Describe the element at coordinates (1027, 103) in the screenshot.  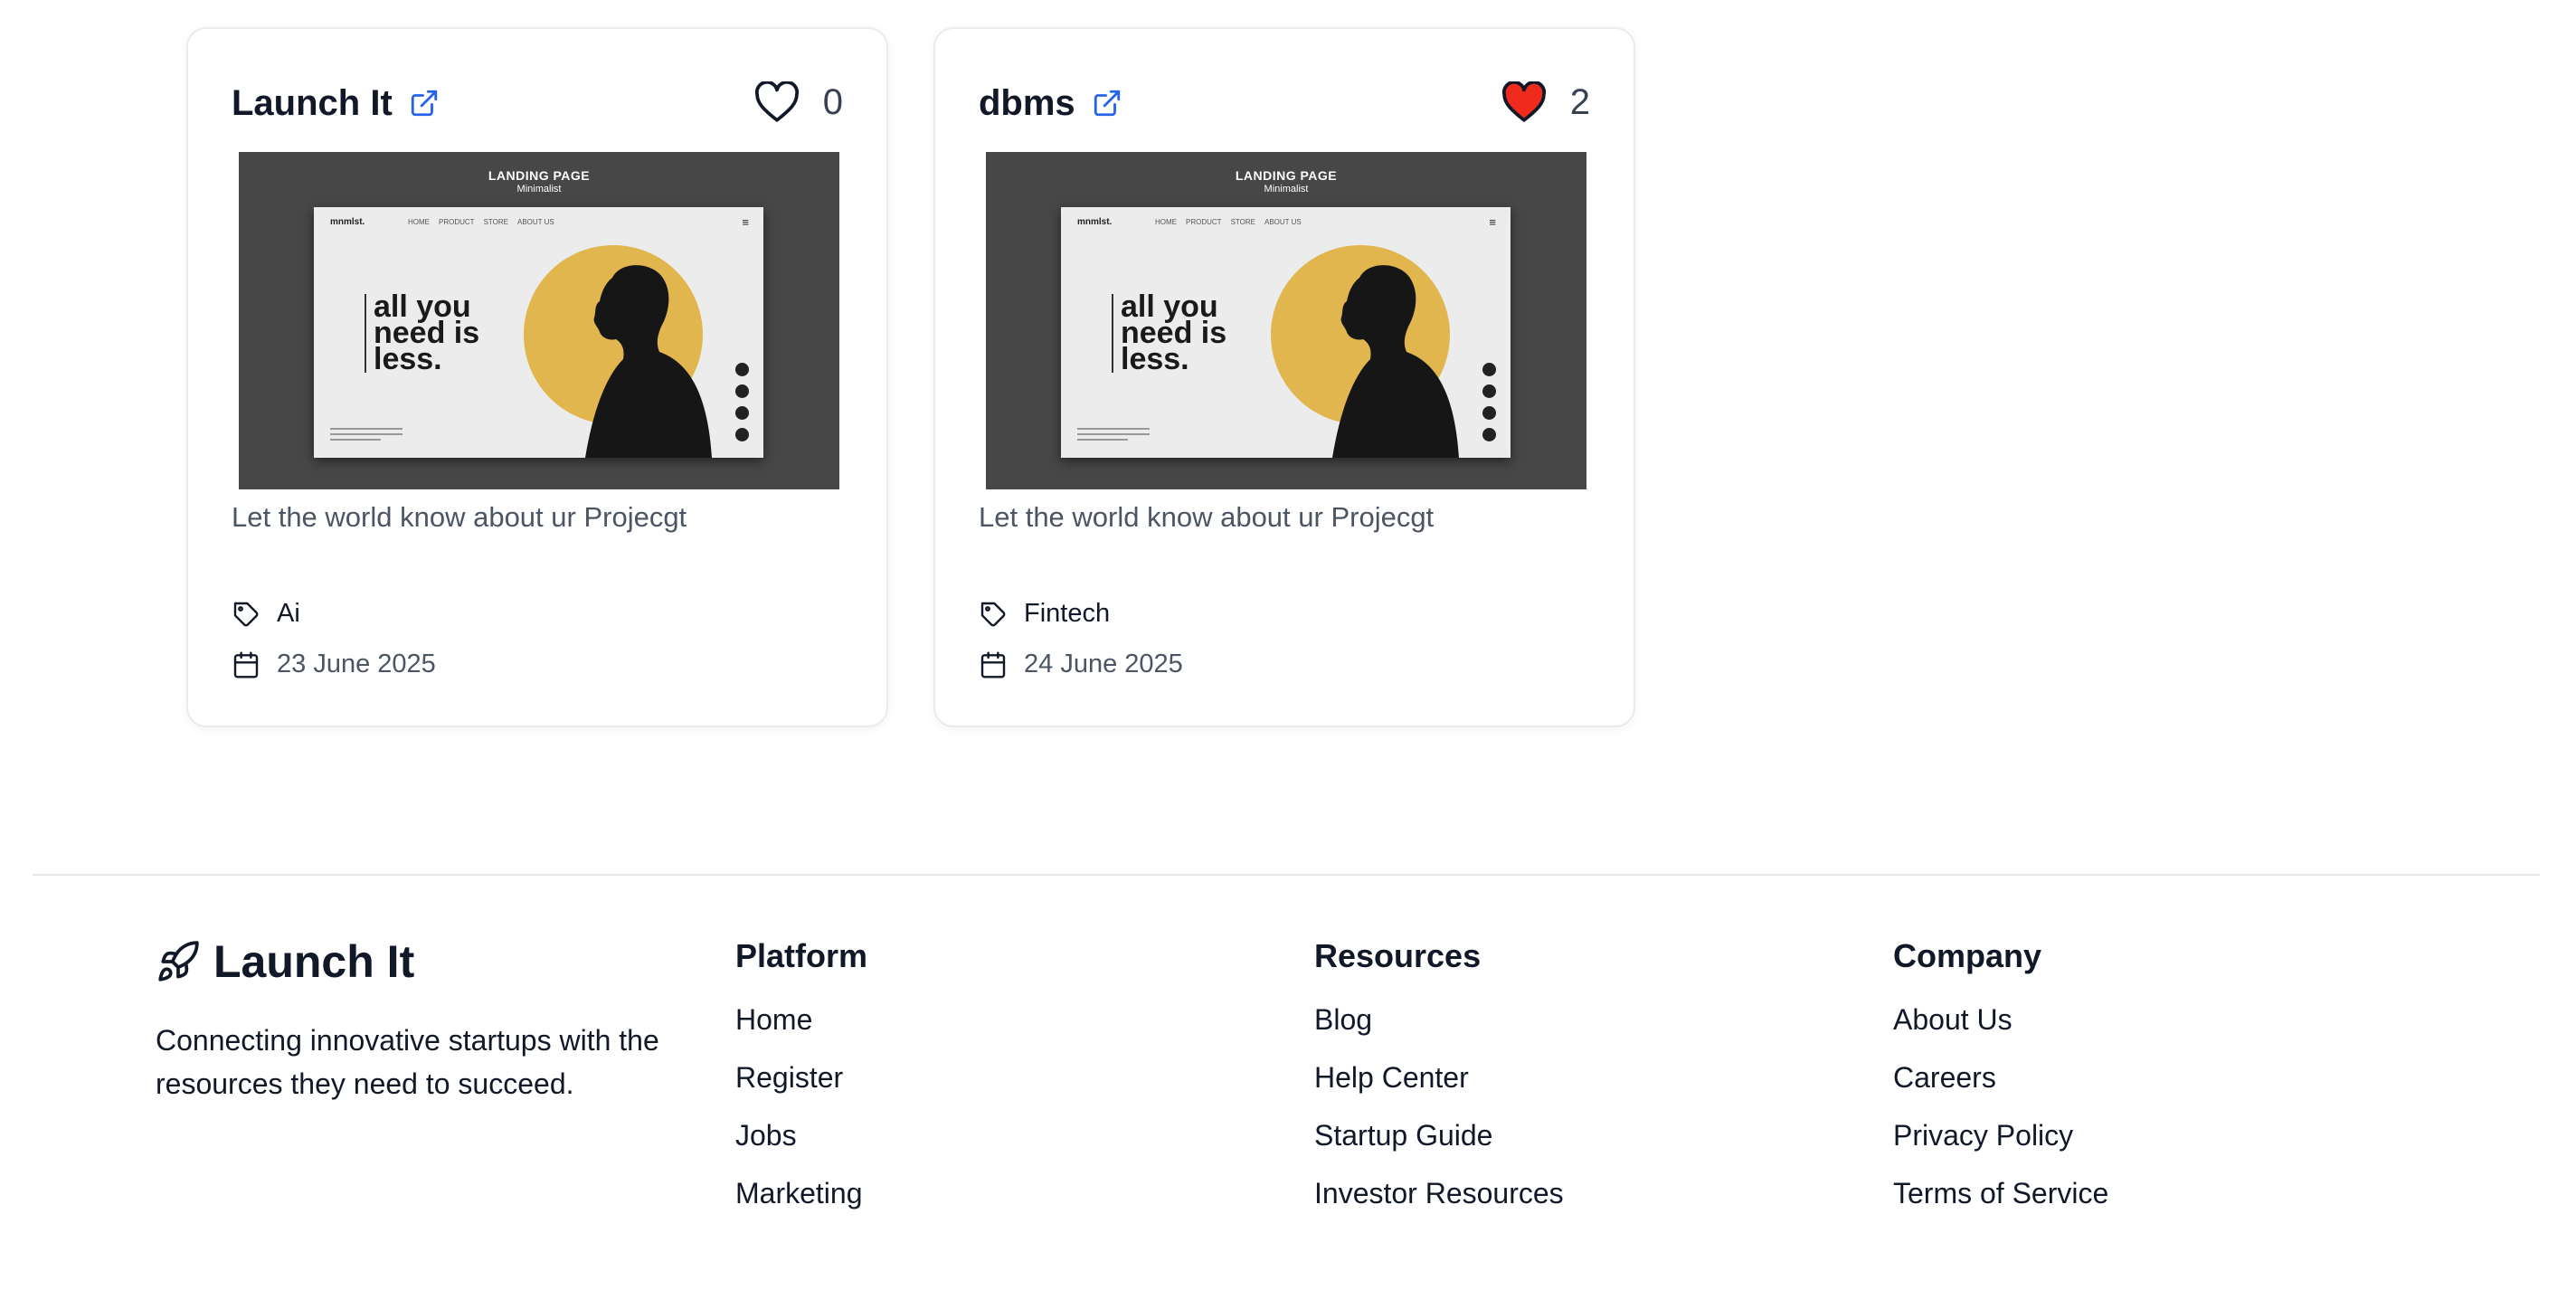
I see `card-title: dbms` at that location.